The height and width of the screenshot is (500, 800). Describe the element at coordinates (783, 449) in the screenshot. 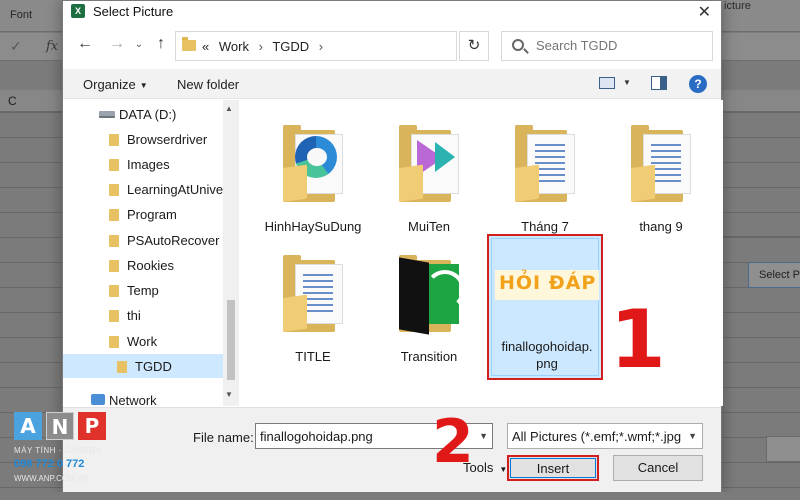

I see `panel-button` at that location.